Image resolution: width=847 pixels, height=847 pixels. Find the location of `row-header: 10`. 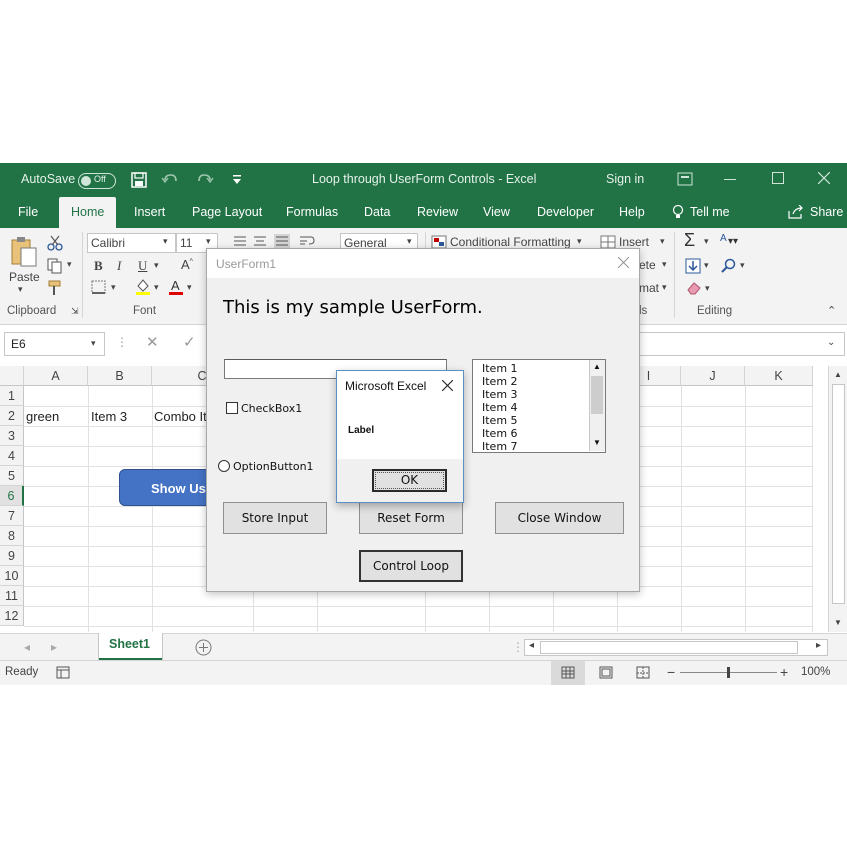

row-header: 10 is located at coordinates (12, 576).